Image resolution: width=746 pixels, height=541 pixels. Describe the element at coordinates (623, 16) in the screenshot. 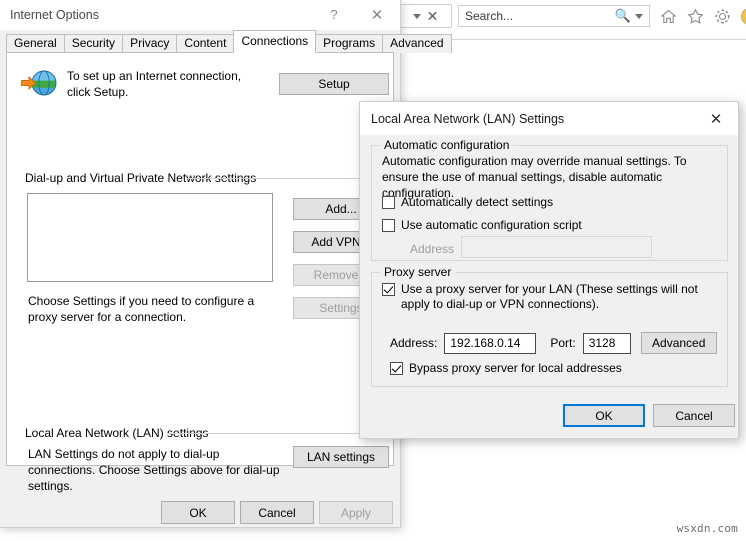

I see `search-icon: 🔍` at that location.